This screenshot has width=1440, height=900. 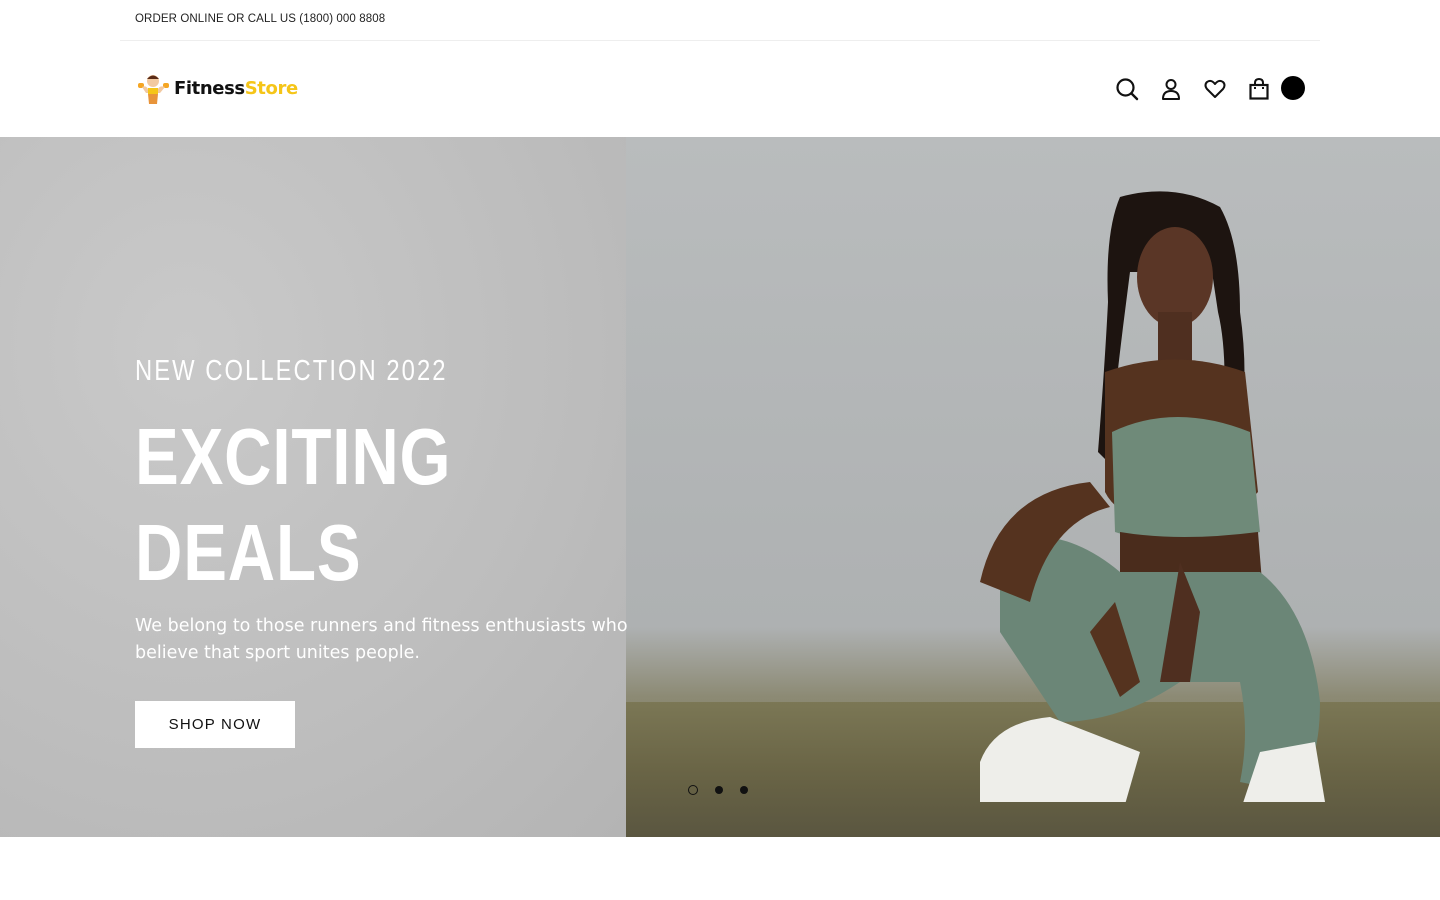 I want to click on announcement-bar: ORDER ONLINE OR CALL US (1800) 000 8808, so click(x=720, y=20).